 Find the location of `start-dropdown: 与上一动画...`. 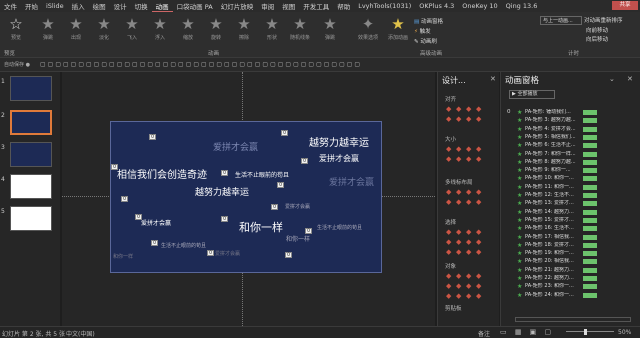

start-dropdown: 与上一动画... is located at coordinates (561, 20).